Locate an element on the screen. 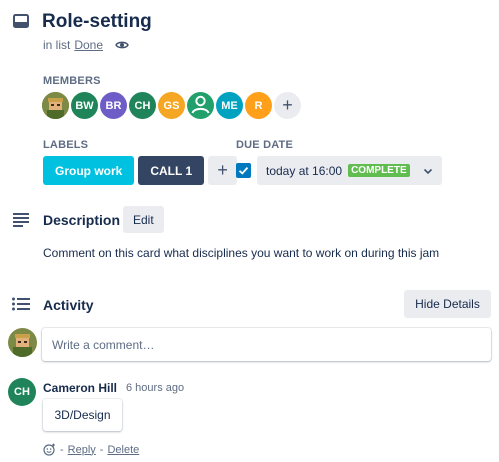 The image size is (499, 462). activity-heading: Activity is located at coordinates (68, 305).